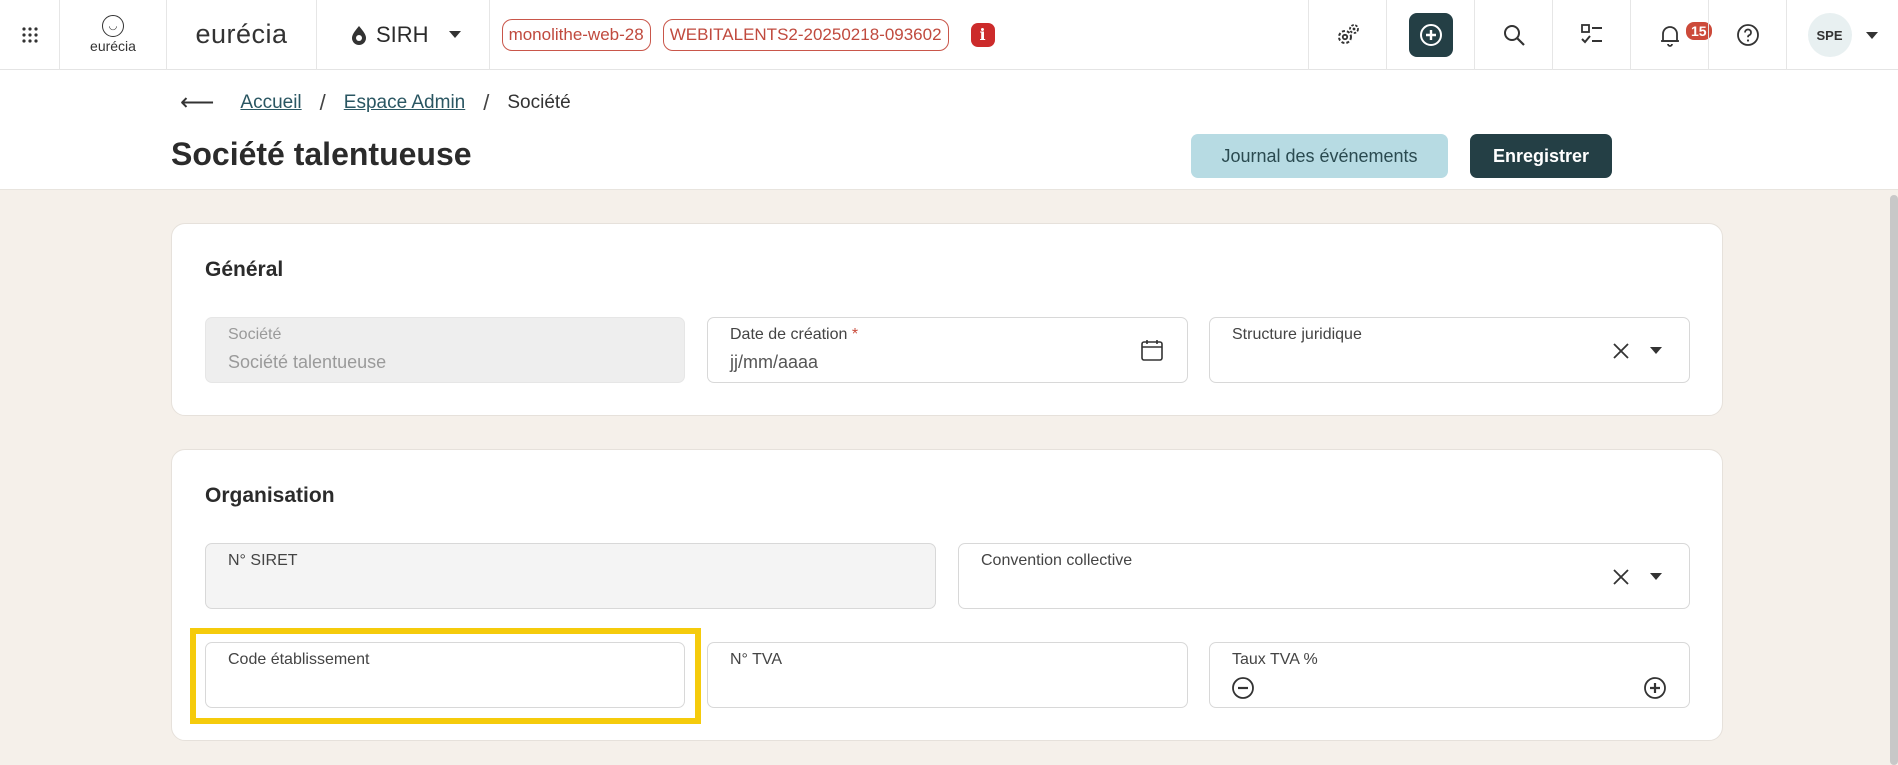 The width and height of the screenshot is (1898, 765). What do you see at coordinates (270, 103) in the screenshot?
I see `breadcrumb-accueil: Accueil` at bounding box center [270, 103].